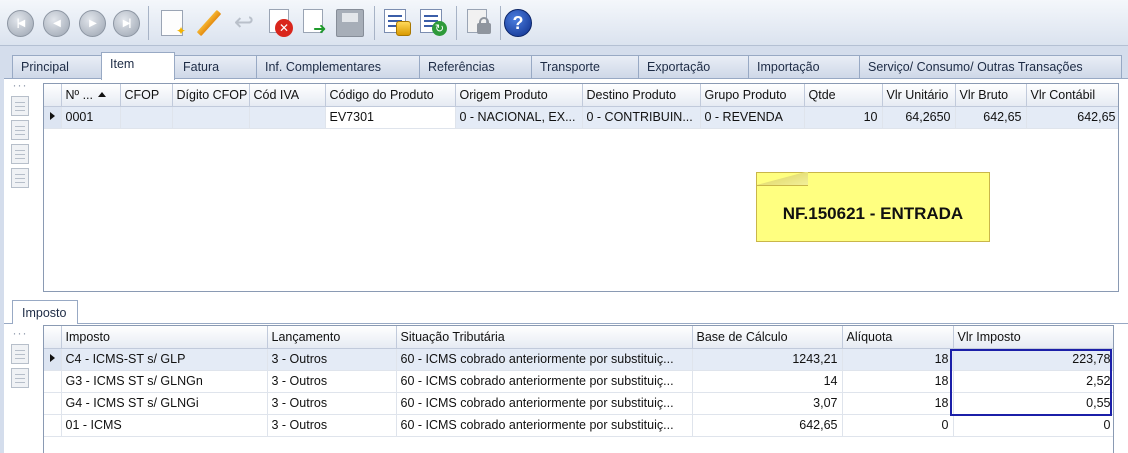 The height and width of the screenshot is (453, 1128). What do you see at coordinates (752, 117) in the screenshot?
I see `cell-grupo-produto: 0 - REVENDA` at bounding box center [752, 117].